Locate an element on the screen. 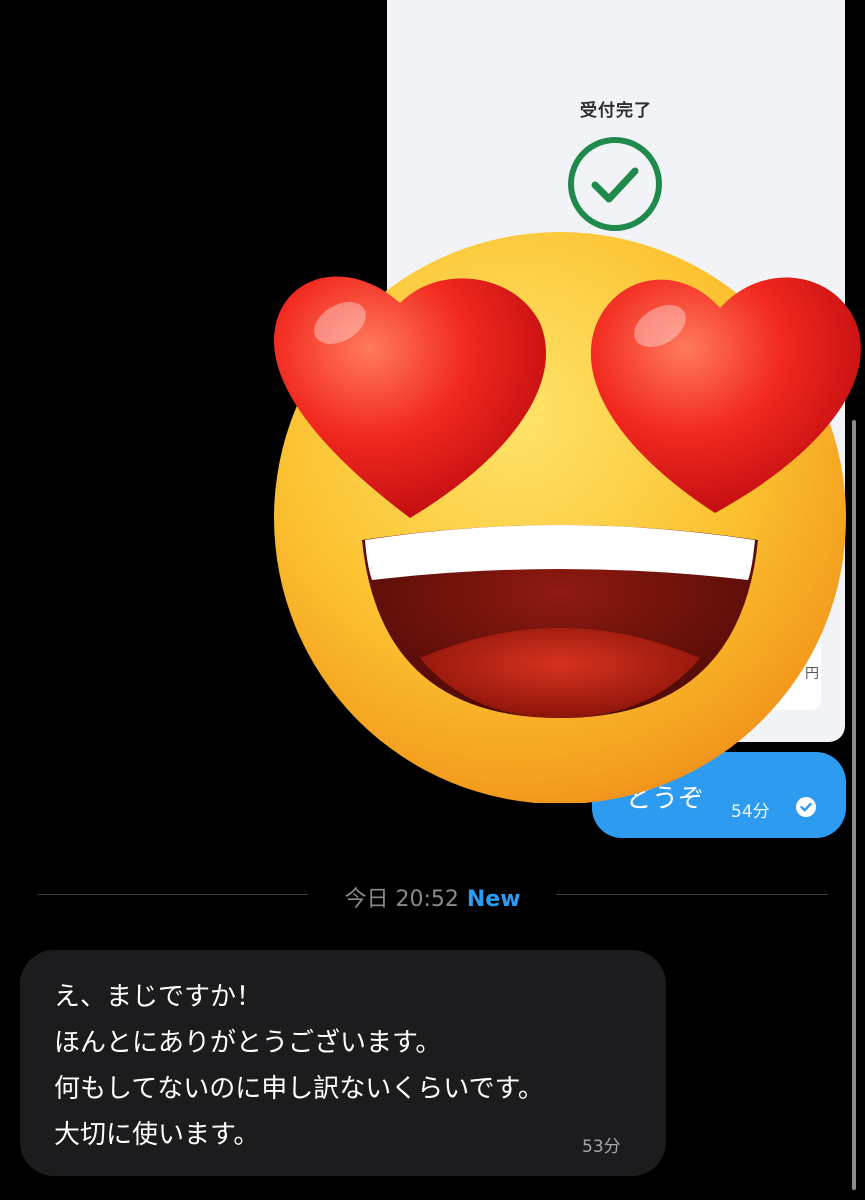  message-line: え、まじですか！ is located at coordinates (158, 997).